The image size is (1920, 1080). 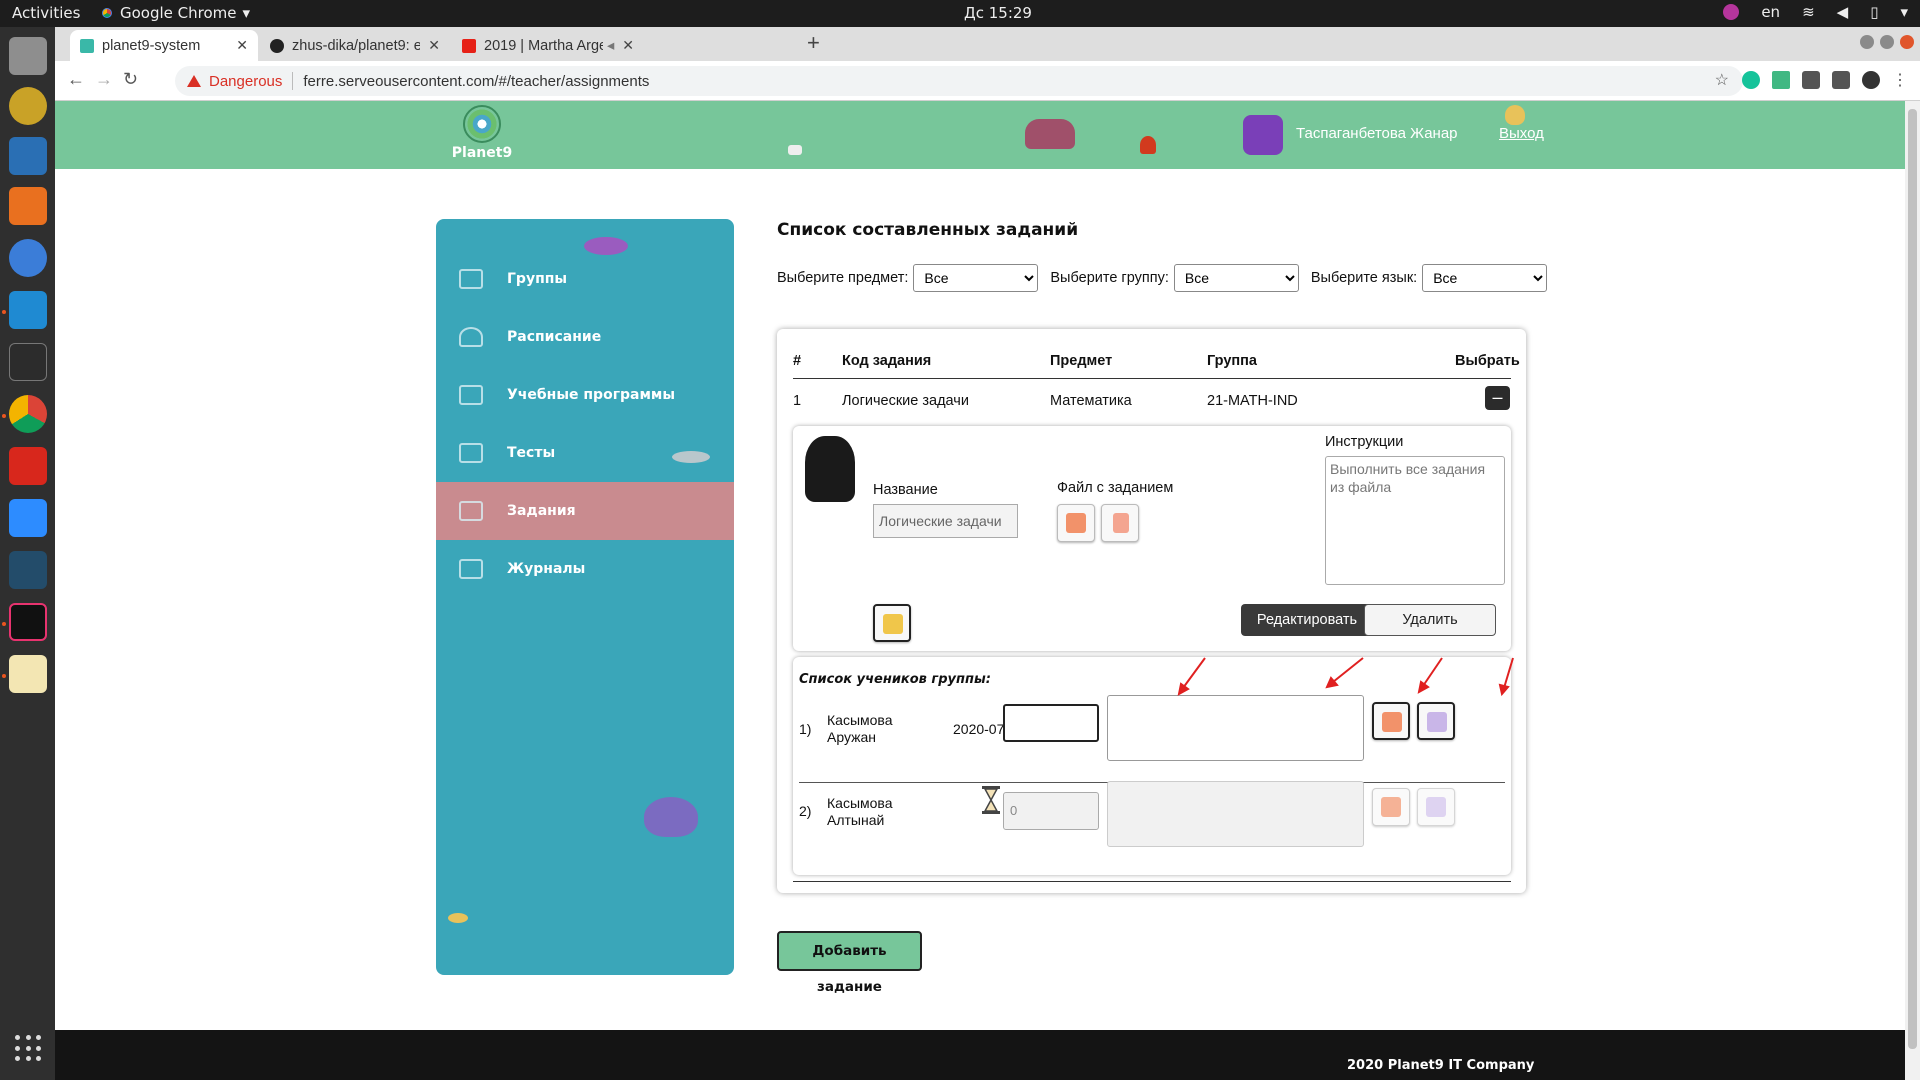 I want to click on help-icon, so click(x=28, y=258).